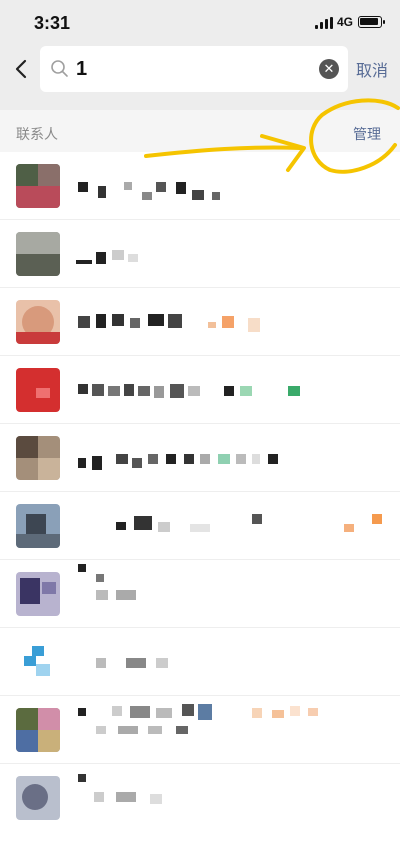  I want to click on status-bar: 3:31 4G, so click(200, 22).